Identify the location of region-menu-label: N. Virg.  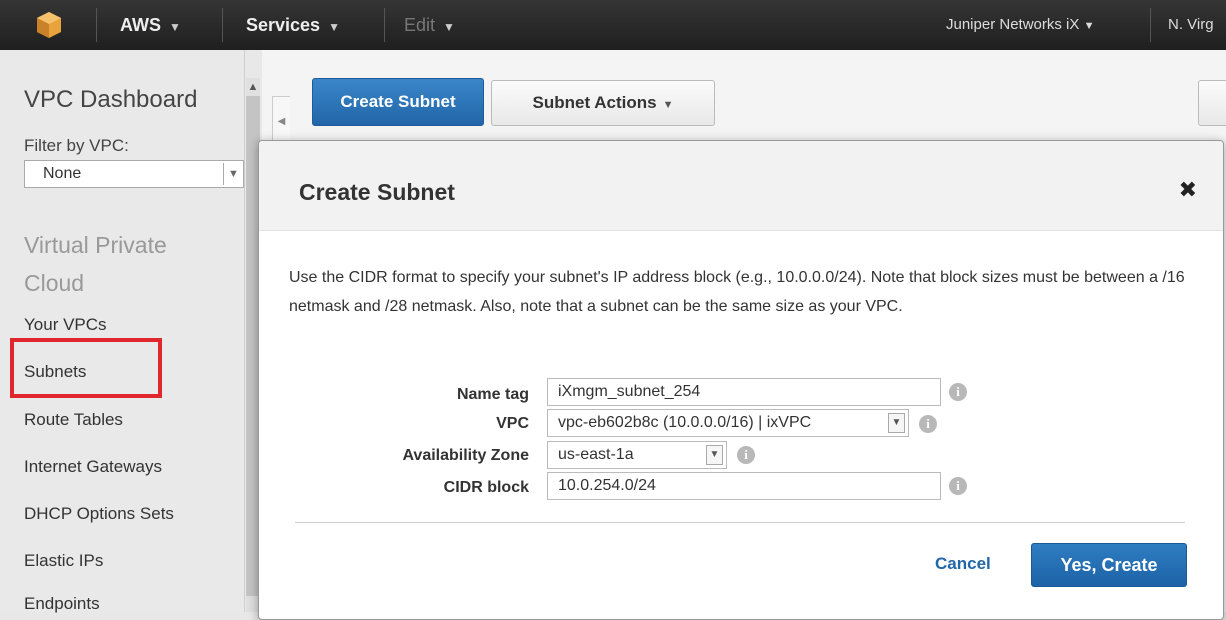
(1191, 24).